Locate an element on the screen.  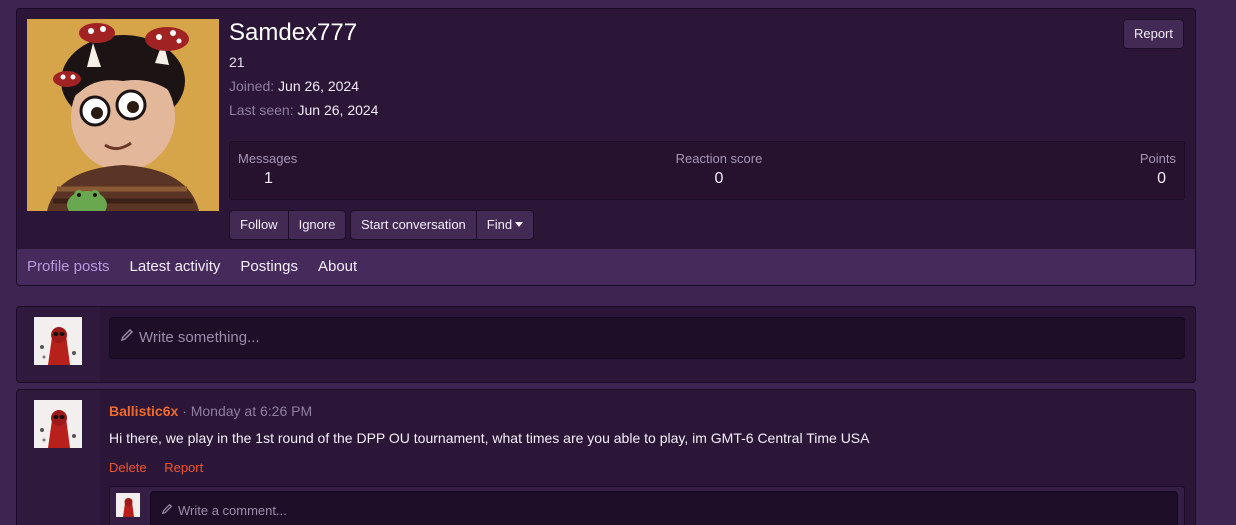
comment-user-avatar-image is located at coordinates (128, 505).